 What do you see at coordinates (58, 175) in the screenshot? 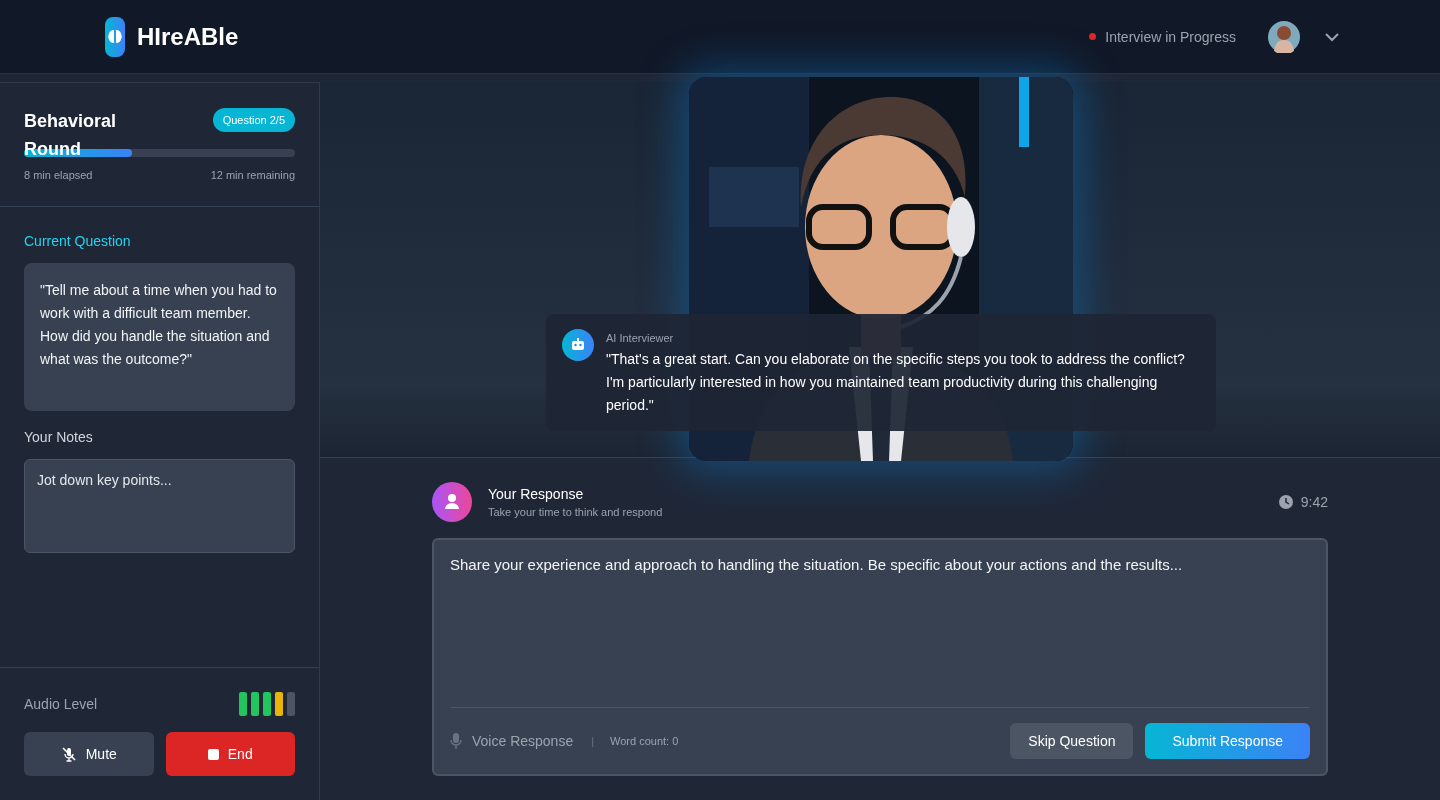
I see `elapsed-time: 8 min elapsed` at bounding box center [58, 175].